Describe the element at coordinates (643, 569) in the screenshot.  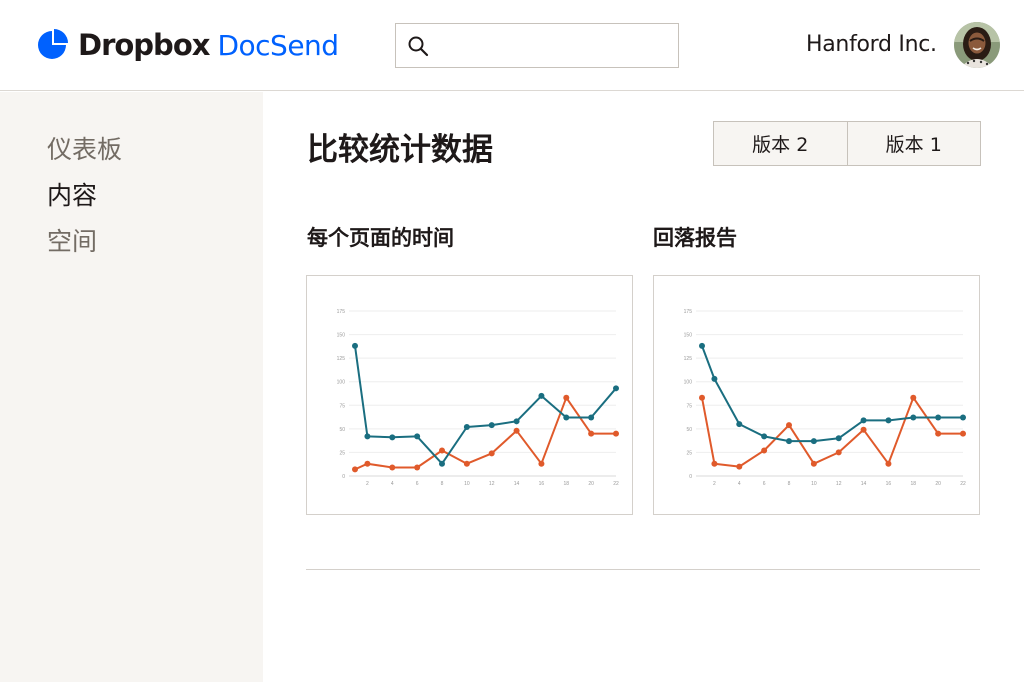
I see `section-divider` at that location.